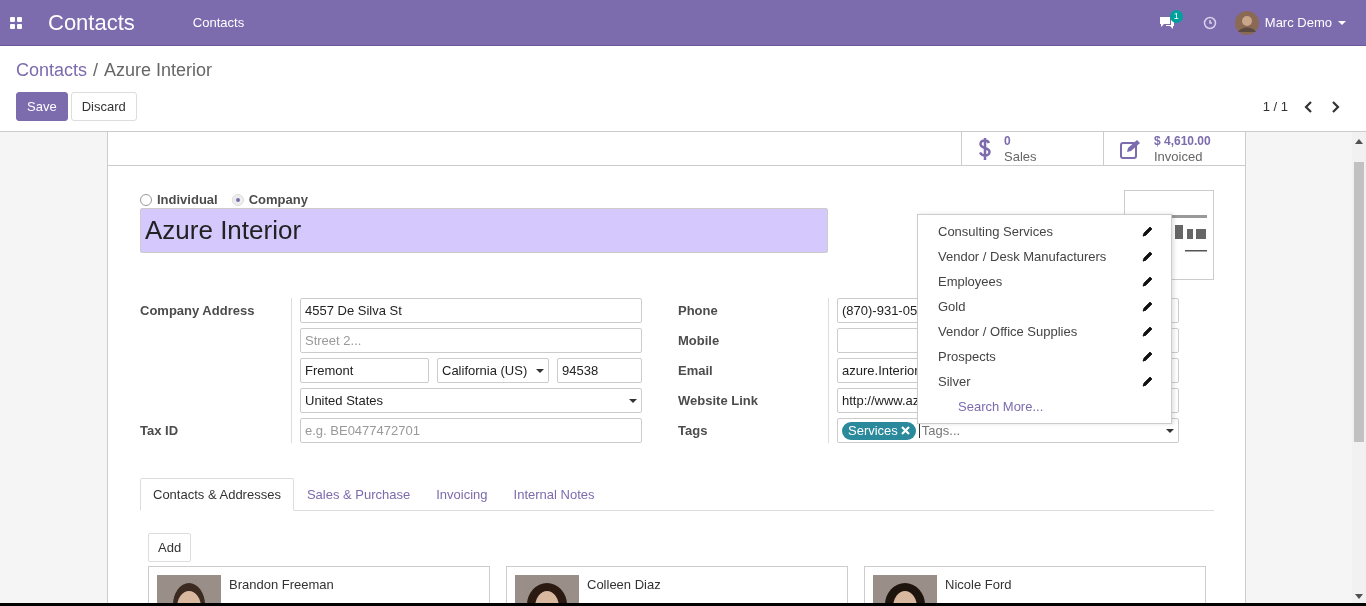 The width and height of the screenshot is (1366, 606). What do you see at coordinates (364, 370) in the screenshot?
I see `city-field: Fremont` at bounding box center [364, 370].